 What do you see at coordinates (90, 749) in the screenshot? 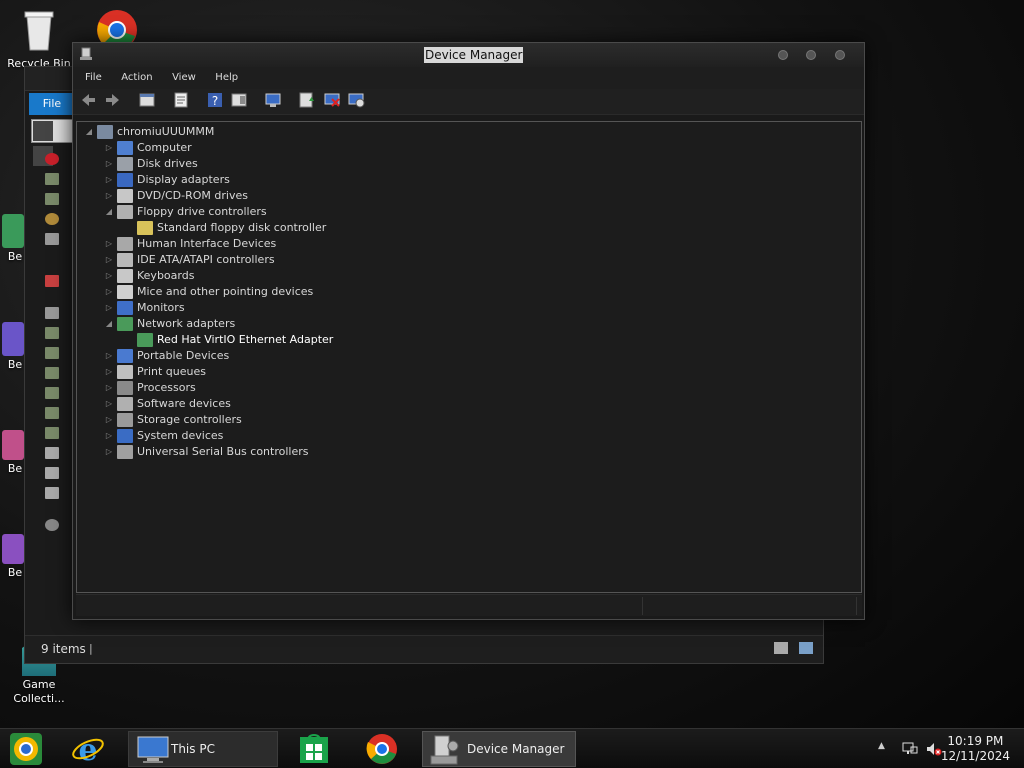
I see `taskbar-internet-explorer: e` at bounding box center [90, 749].